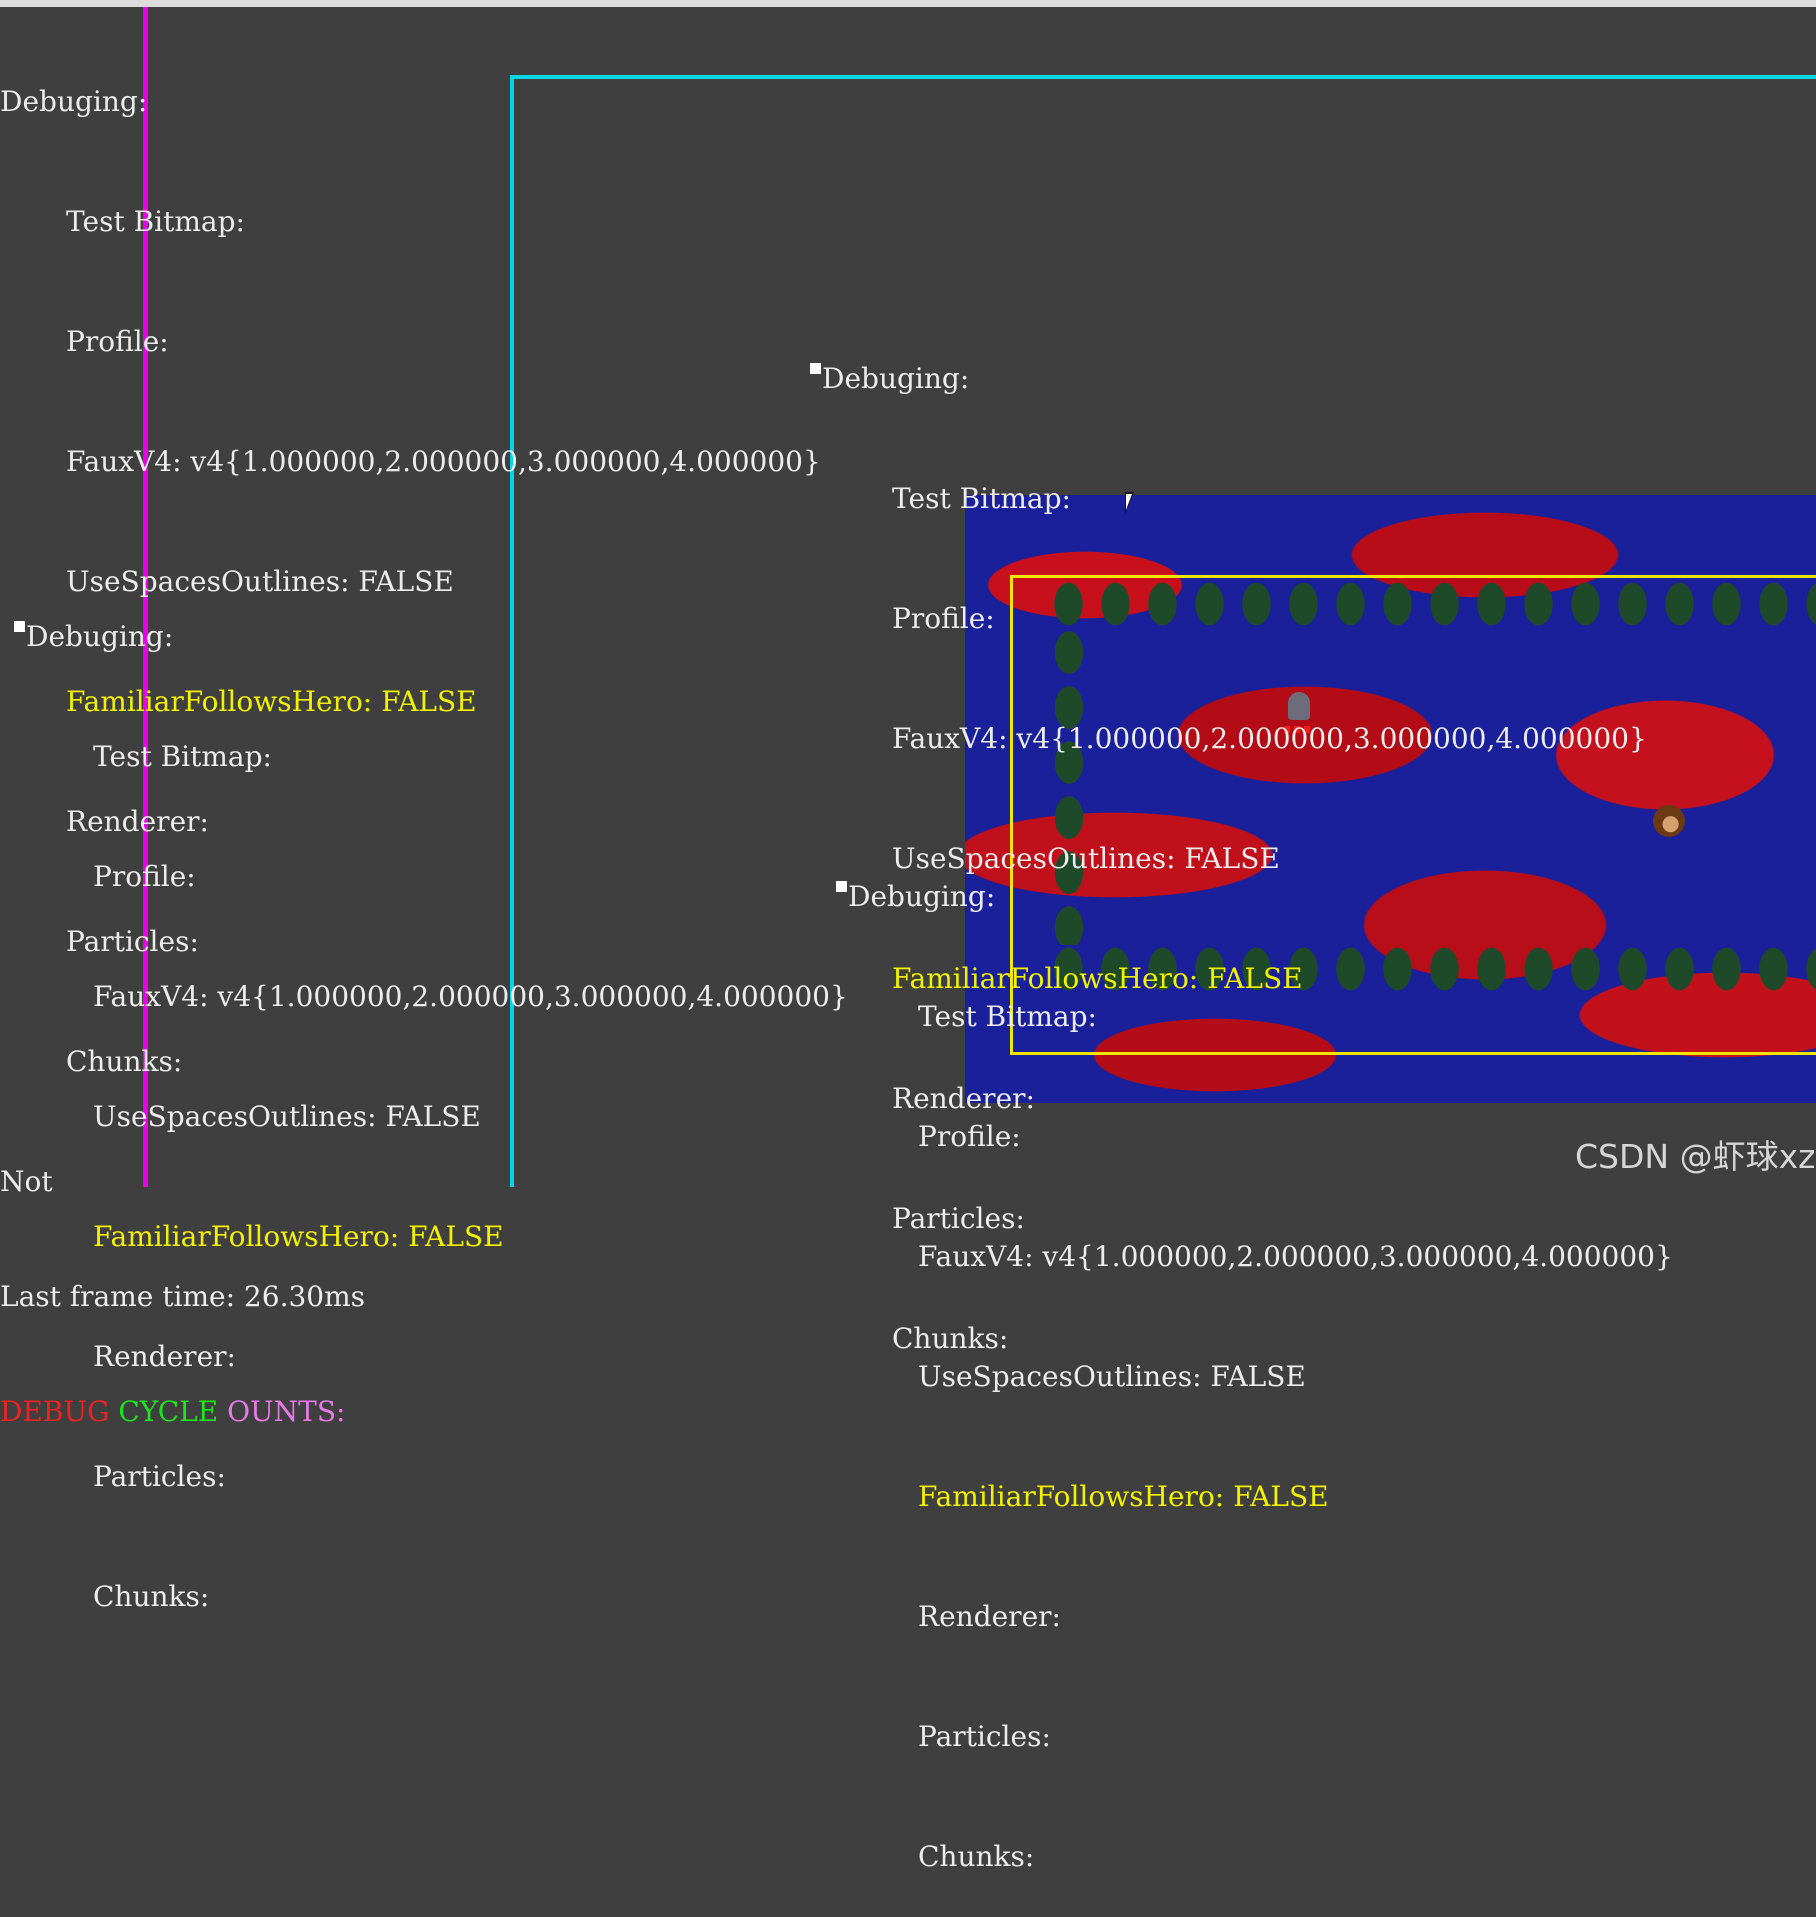 Image resolution: width=1816 pixels, height=1917 pixels. Describe the element at coordinates (1129, 503) in the screenshot. I see `mouse-cursor-icon` at that location.